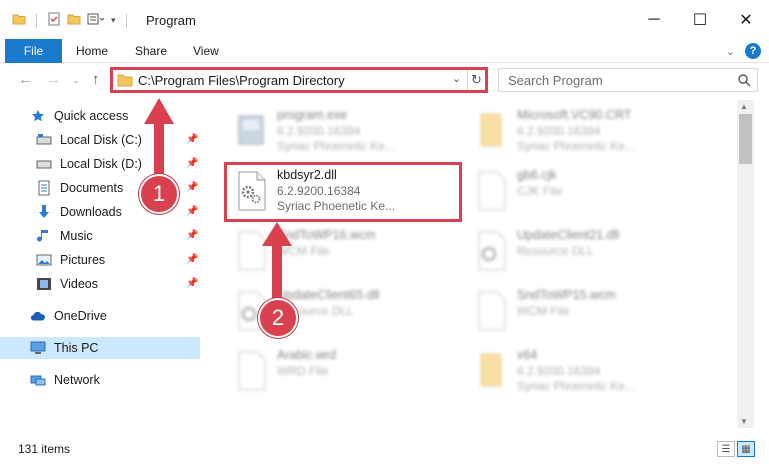  I want to click on sidebar-item-label: Local Disk (C:), so click(101, 140).